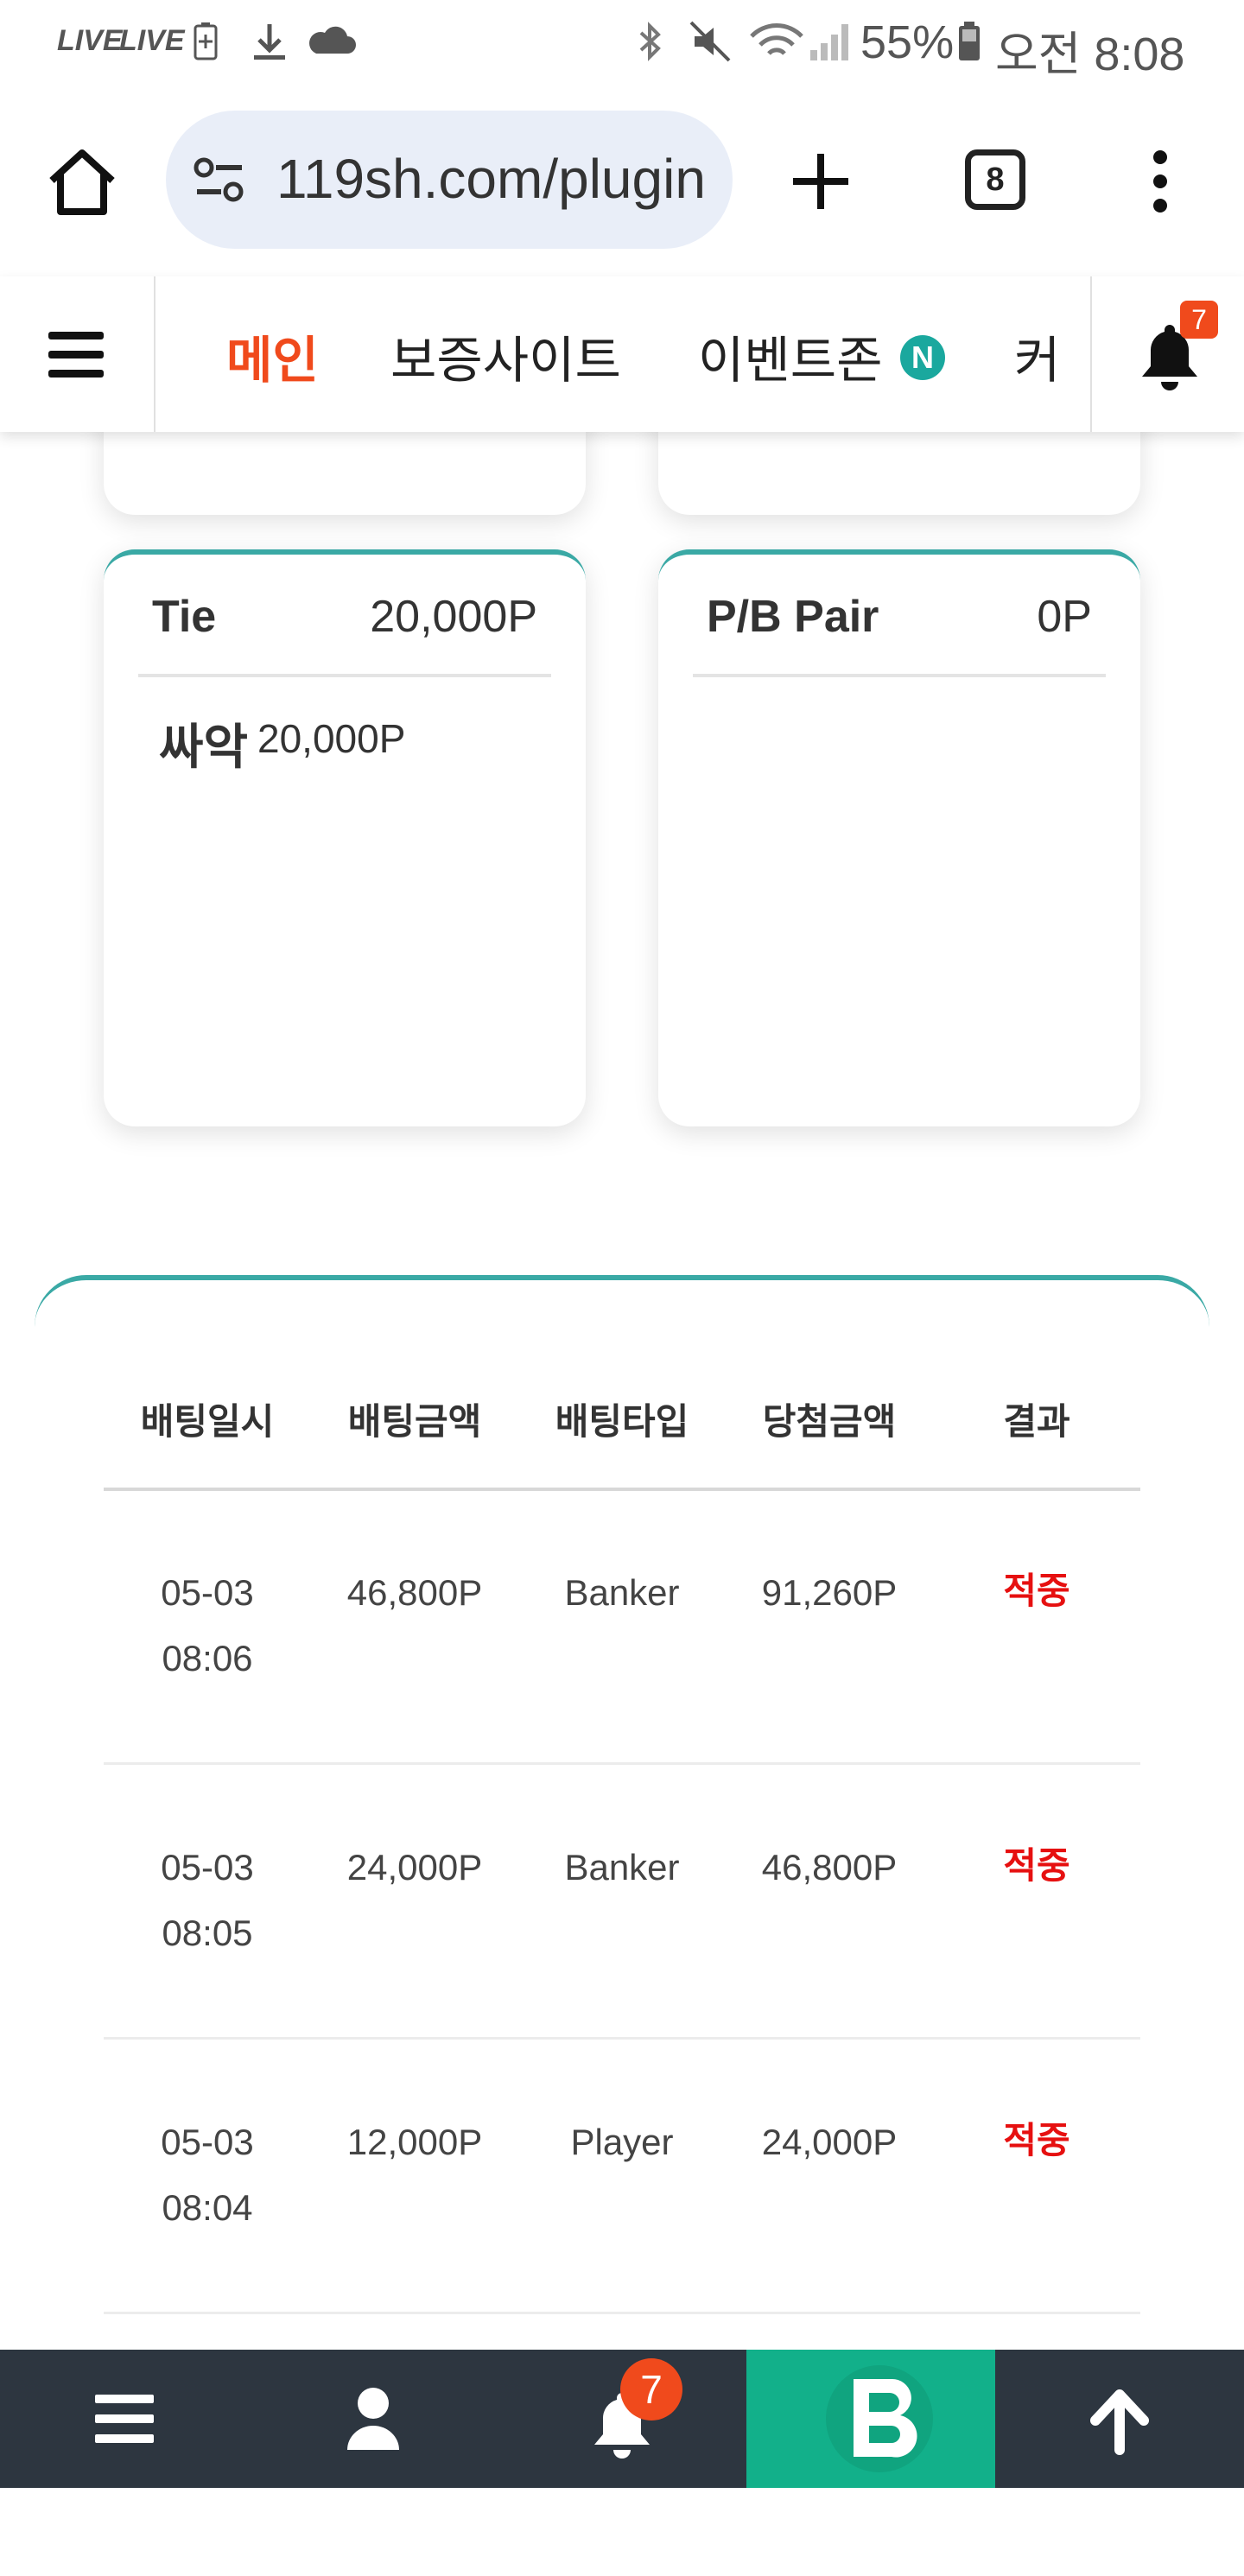  I want to click on notification-button: 7, so click(1167, 354).